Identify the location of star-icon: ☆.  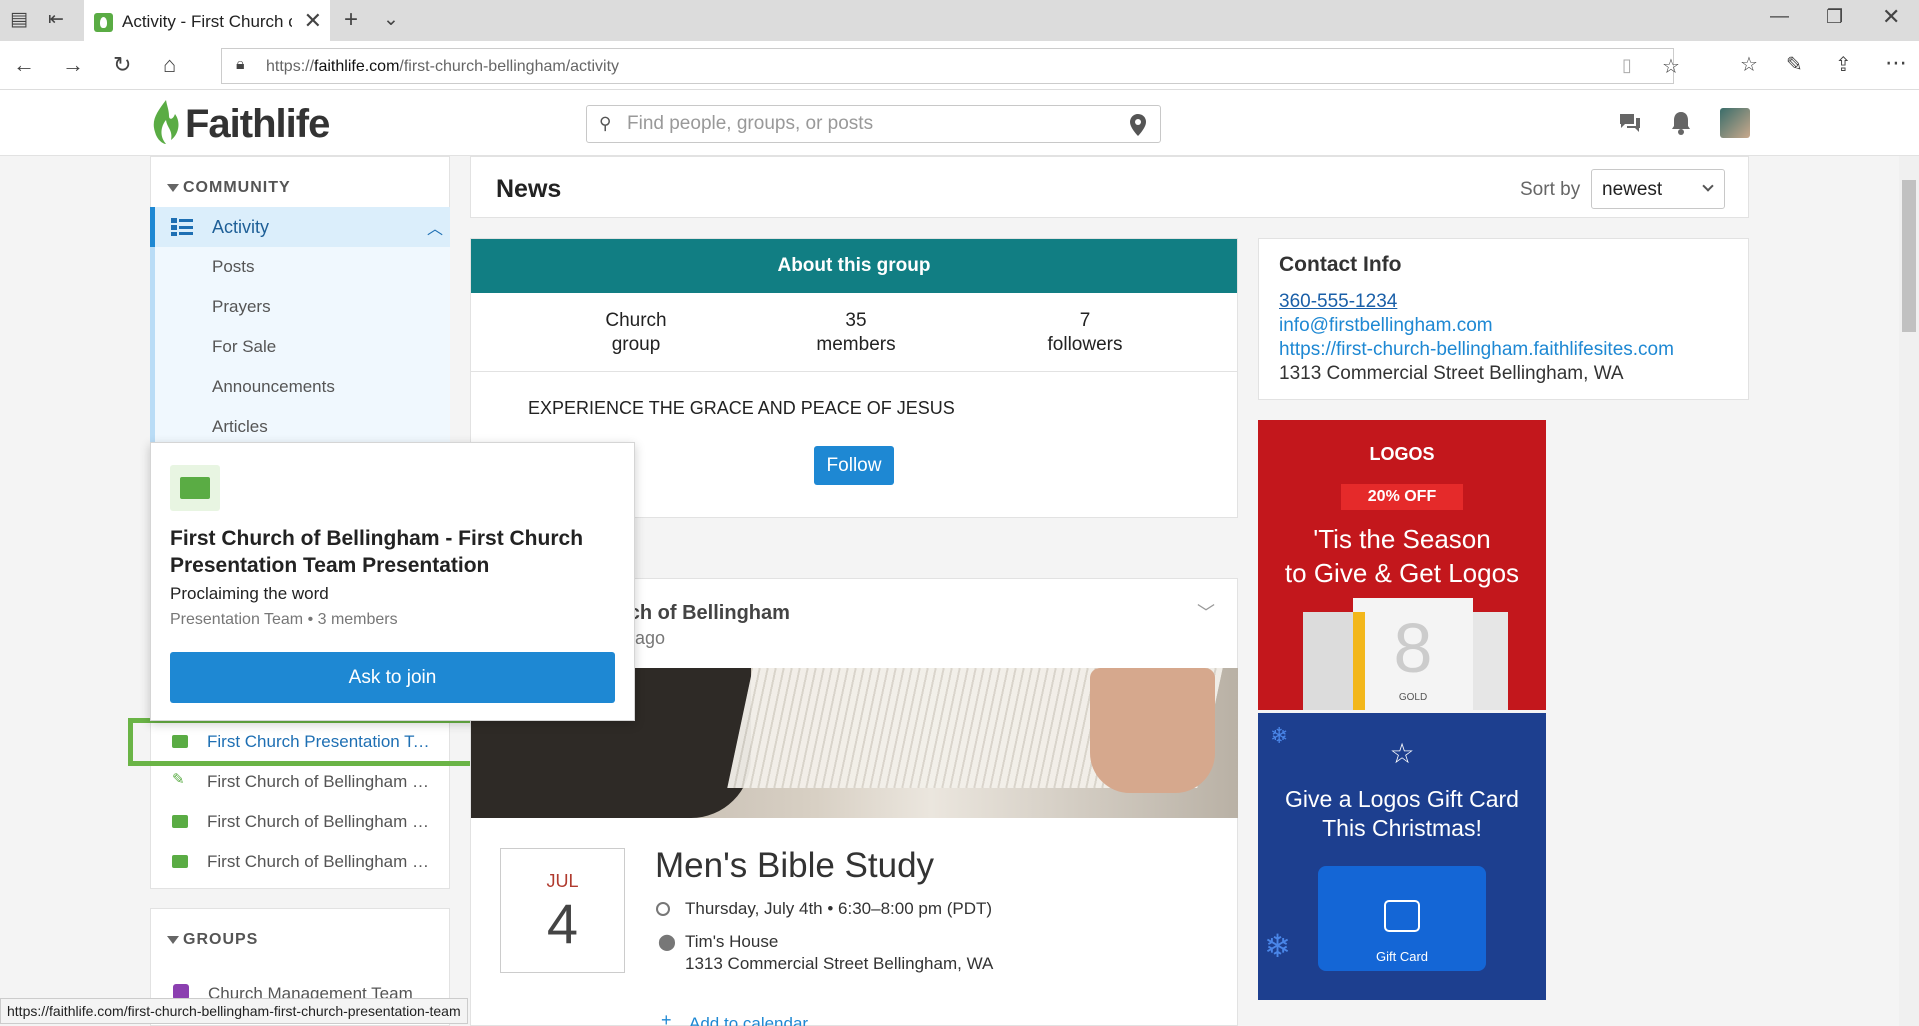
(1402, 753).